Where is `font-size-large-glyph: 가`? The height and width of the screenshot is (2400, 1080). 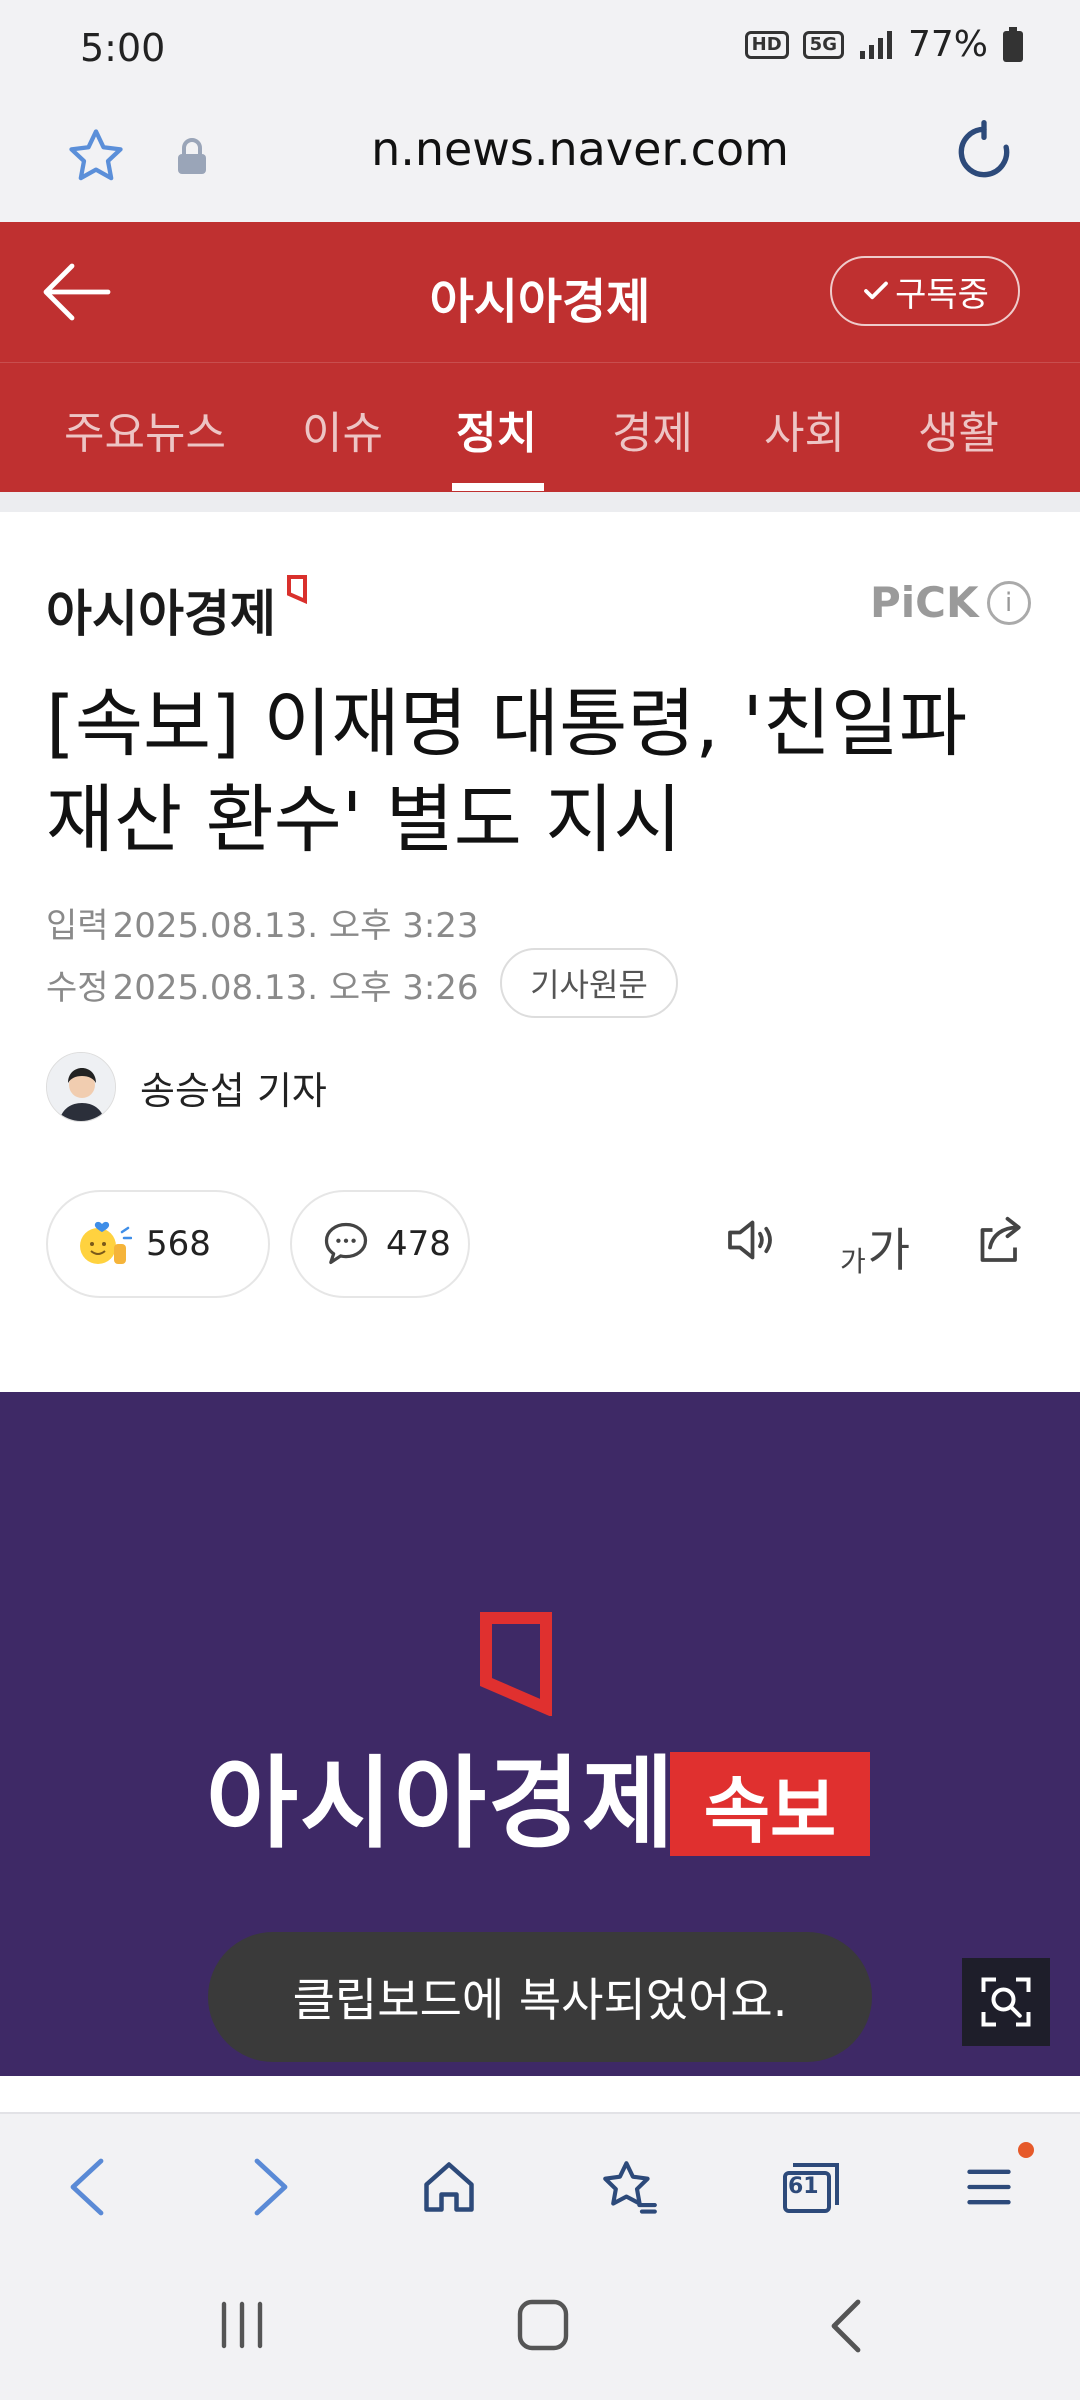 font-size-large-glyph: 가 is located at coordinates (889, 1250).